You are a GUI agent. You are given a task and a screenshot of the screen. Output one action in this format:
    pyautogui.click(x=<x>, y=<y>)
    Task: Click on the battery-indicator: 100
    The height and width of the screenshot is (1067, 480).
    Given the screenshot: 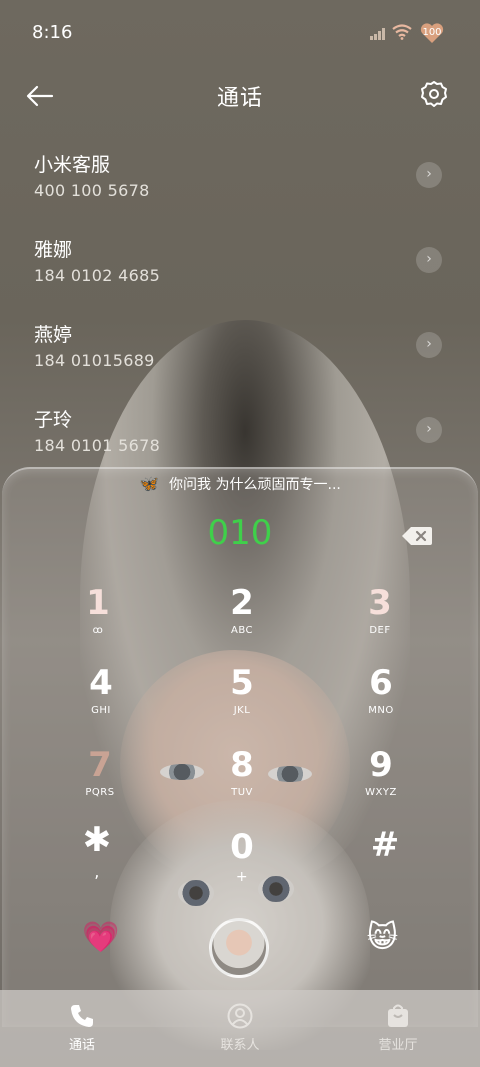 What is the action you would take?
    pyautogui.click(x=432, y=33)
    